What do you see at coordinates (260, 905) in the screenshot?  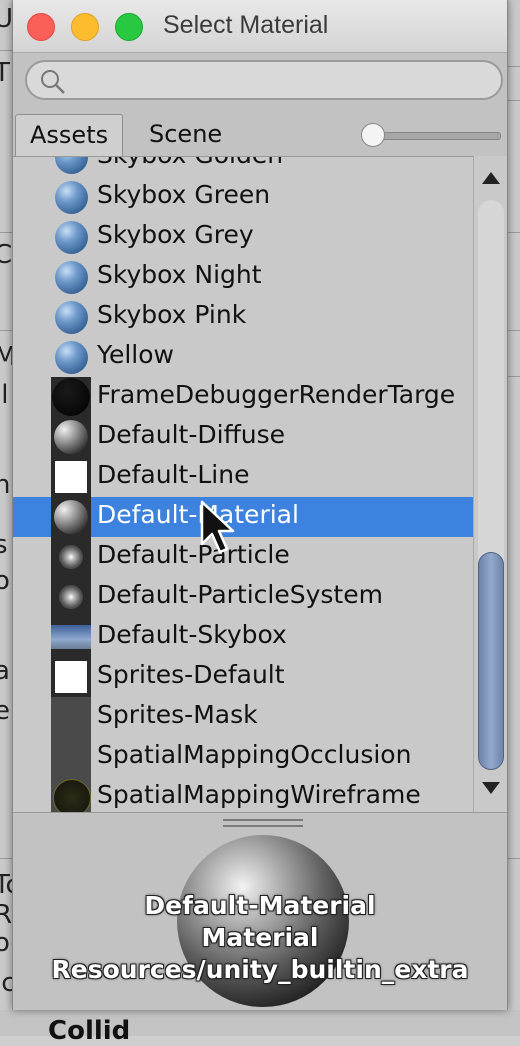 I see `preview-material-name: Default-Material` at bounding box center [260, 905].